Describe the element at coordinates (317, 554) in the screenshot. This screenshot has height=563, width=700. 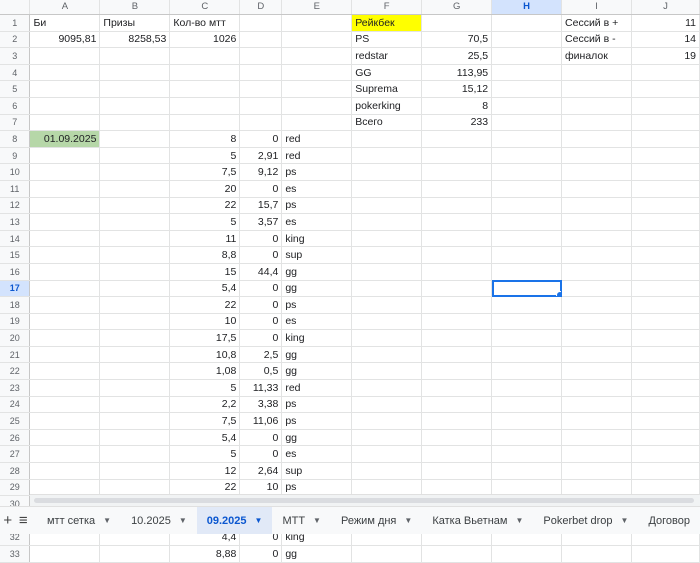
I see `cell-e33: gg` at that location.